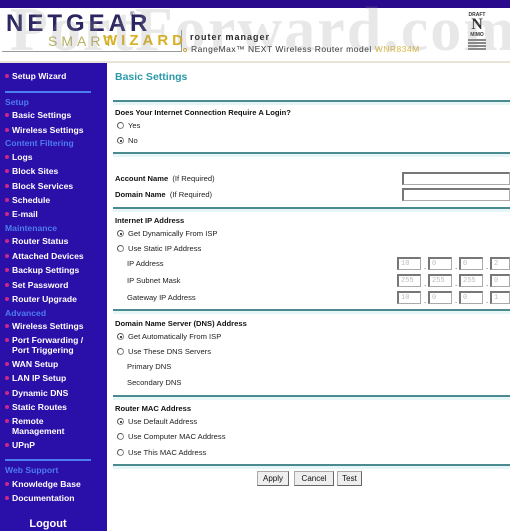  What do you see at coordinates (31, 364) in the screenshot?
I see `sidebar-item-wan-setup: WAN Setup` at bounding box center [31, 364].